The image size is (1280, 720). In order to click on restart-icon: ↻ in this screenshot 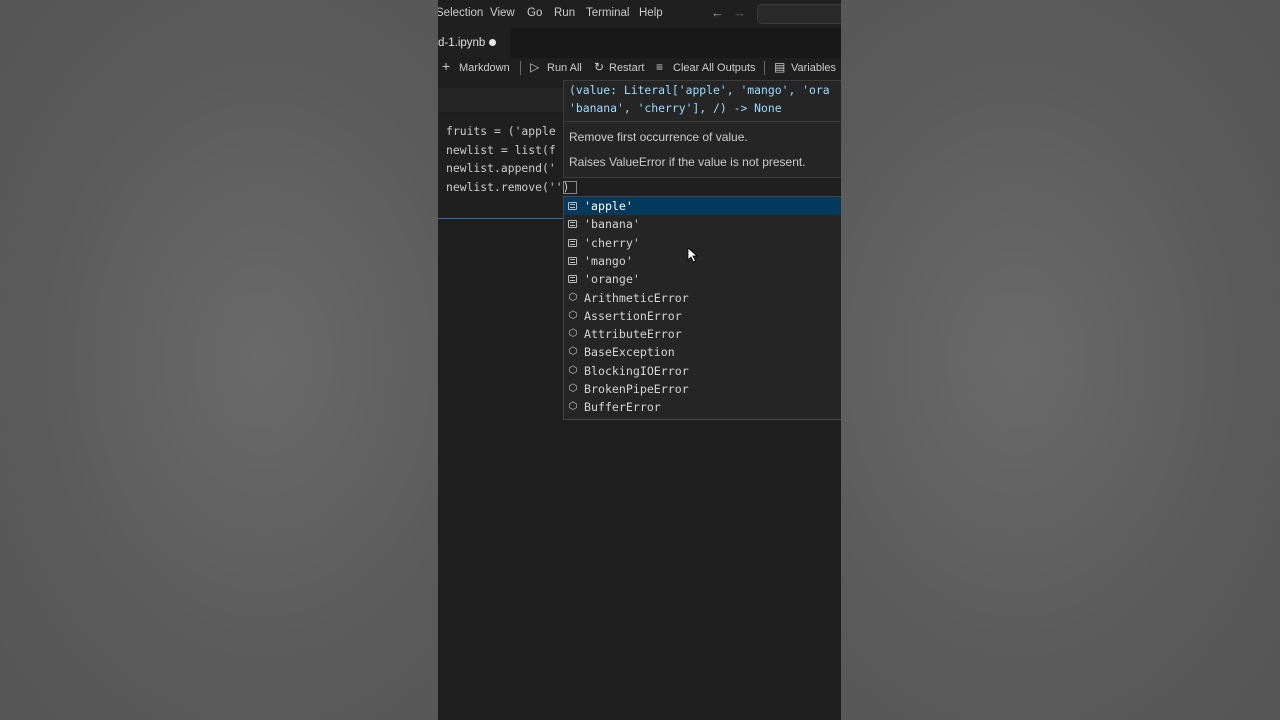, I will do `click(599, 67)`.